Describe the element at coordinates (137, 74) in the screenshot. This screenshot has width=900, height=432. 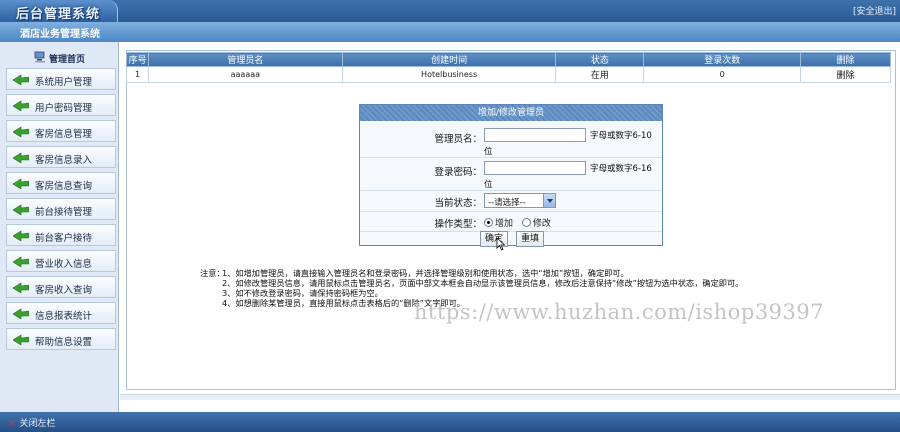
I see `cell-index: 1` at that location.